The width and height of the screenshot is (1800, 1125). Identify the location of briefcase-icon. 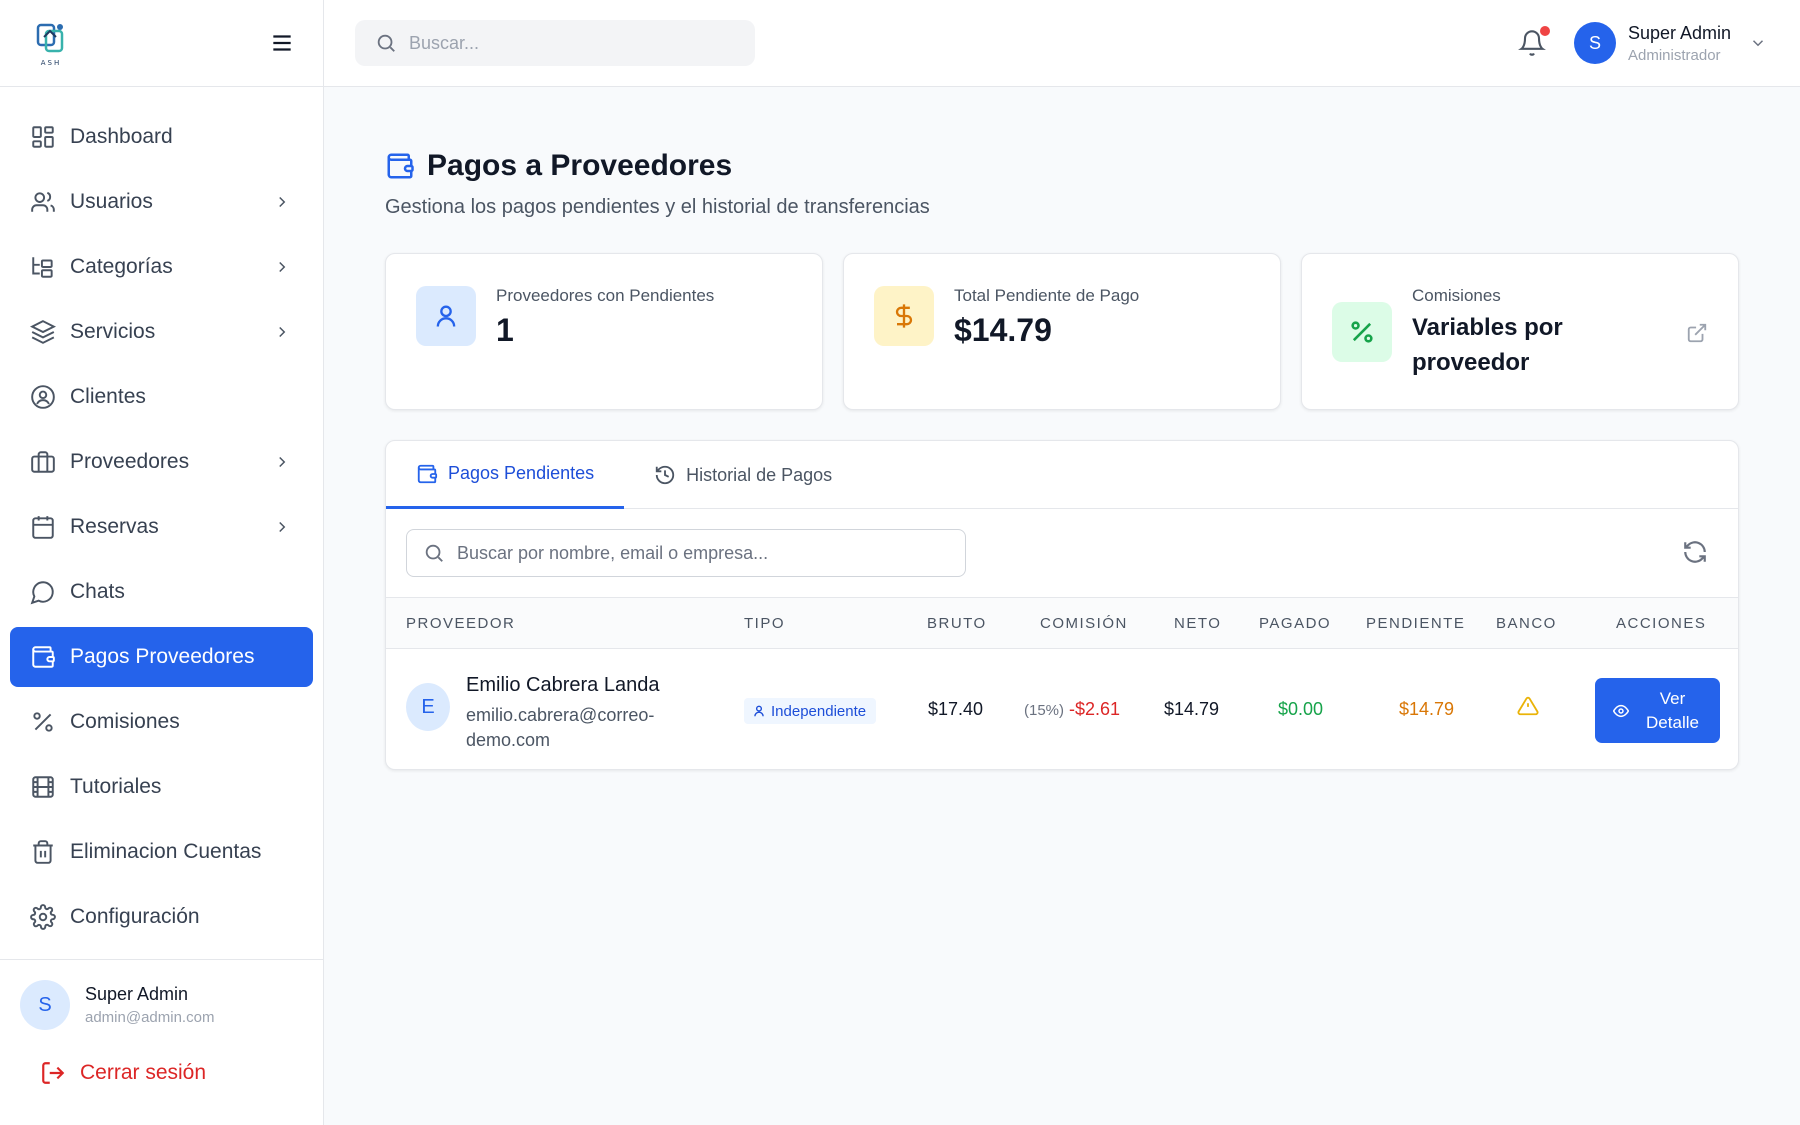
(43, 462).